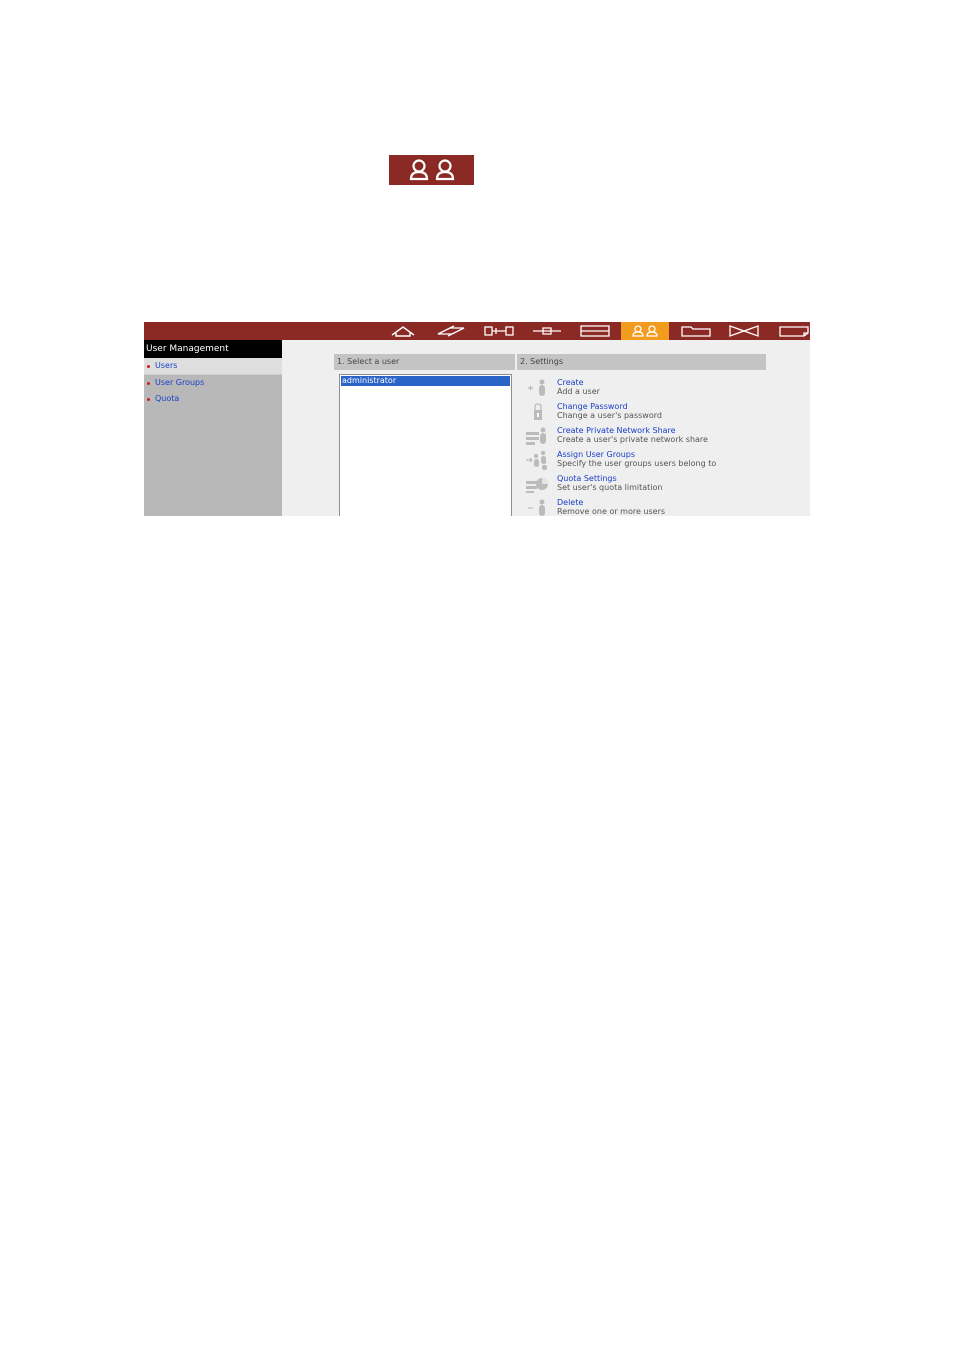  Describe the element at coordinates (403, 331) in the screenshot. I see `home-icon` at that location.